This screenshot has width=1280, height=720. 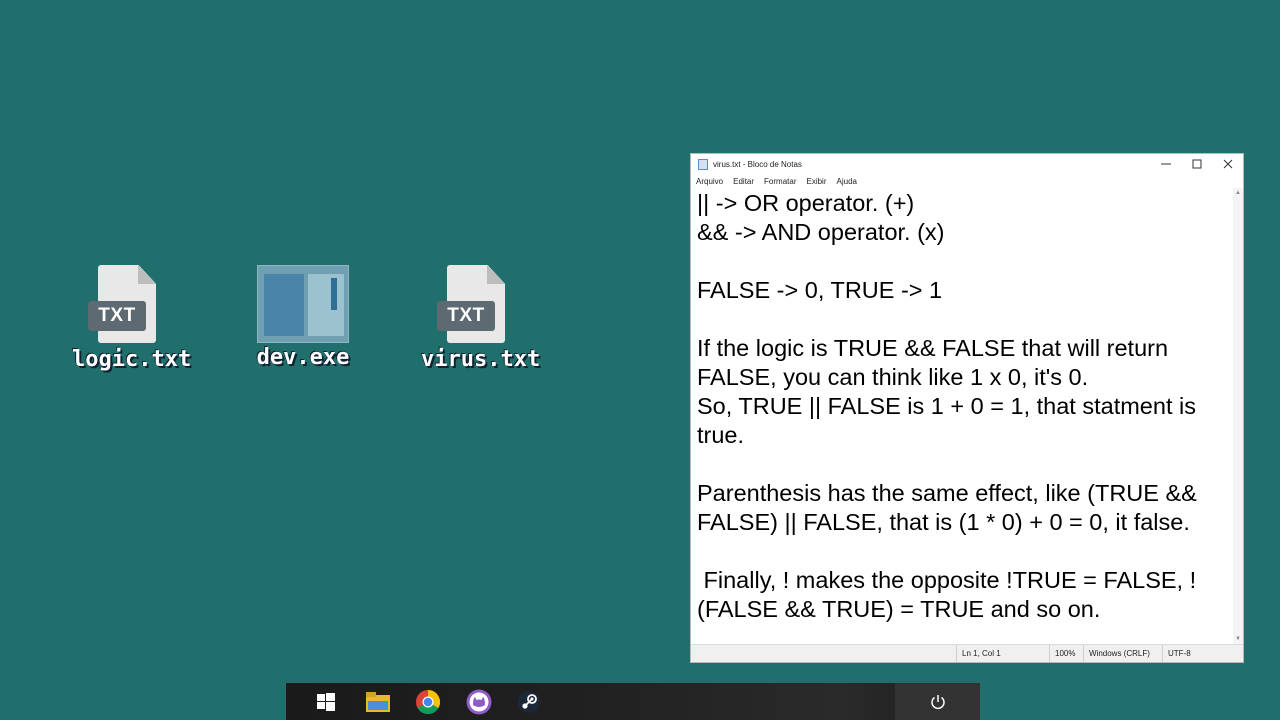 I want to click on menu-arquivo: Arquivo, so click(x=709, y=181).